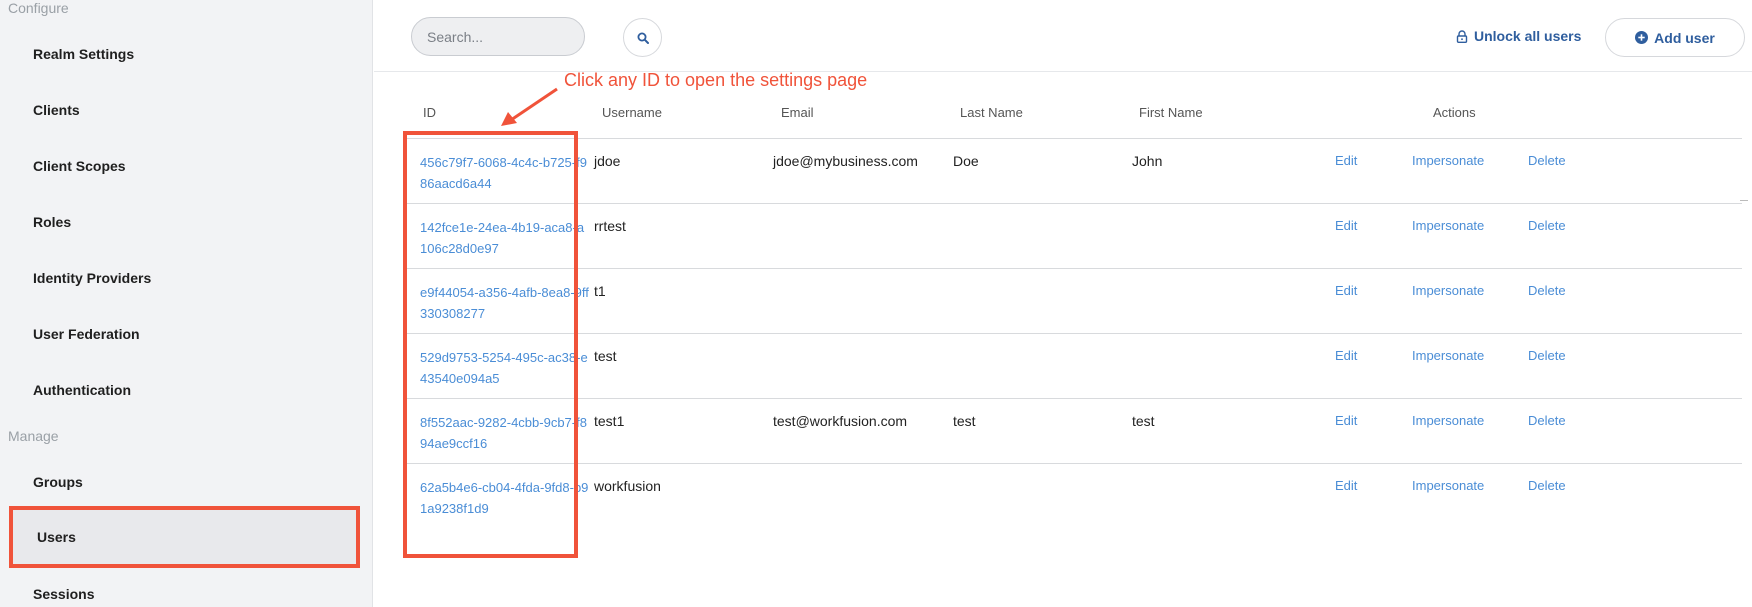  What do you see at coordinates (1147, 161) in the screenshot?
I see `first-name-cell: John` at bounding box center [1147, 161].